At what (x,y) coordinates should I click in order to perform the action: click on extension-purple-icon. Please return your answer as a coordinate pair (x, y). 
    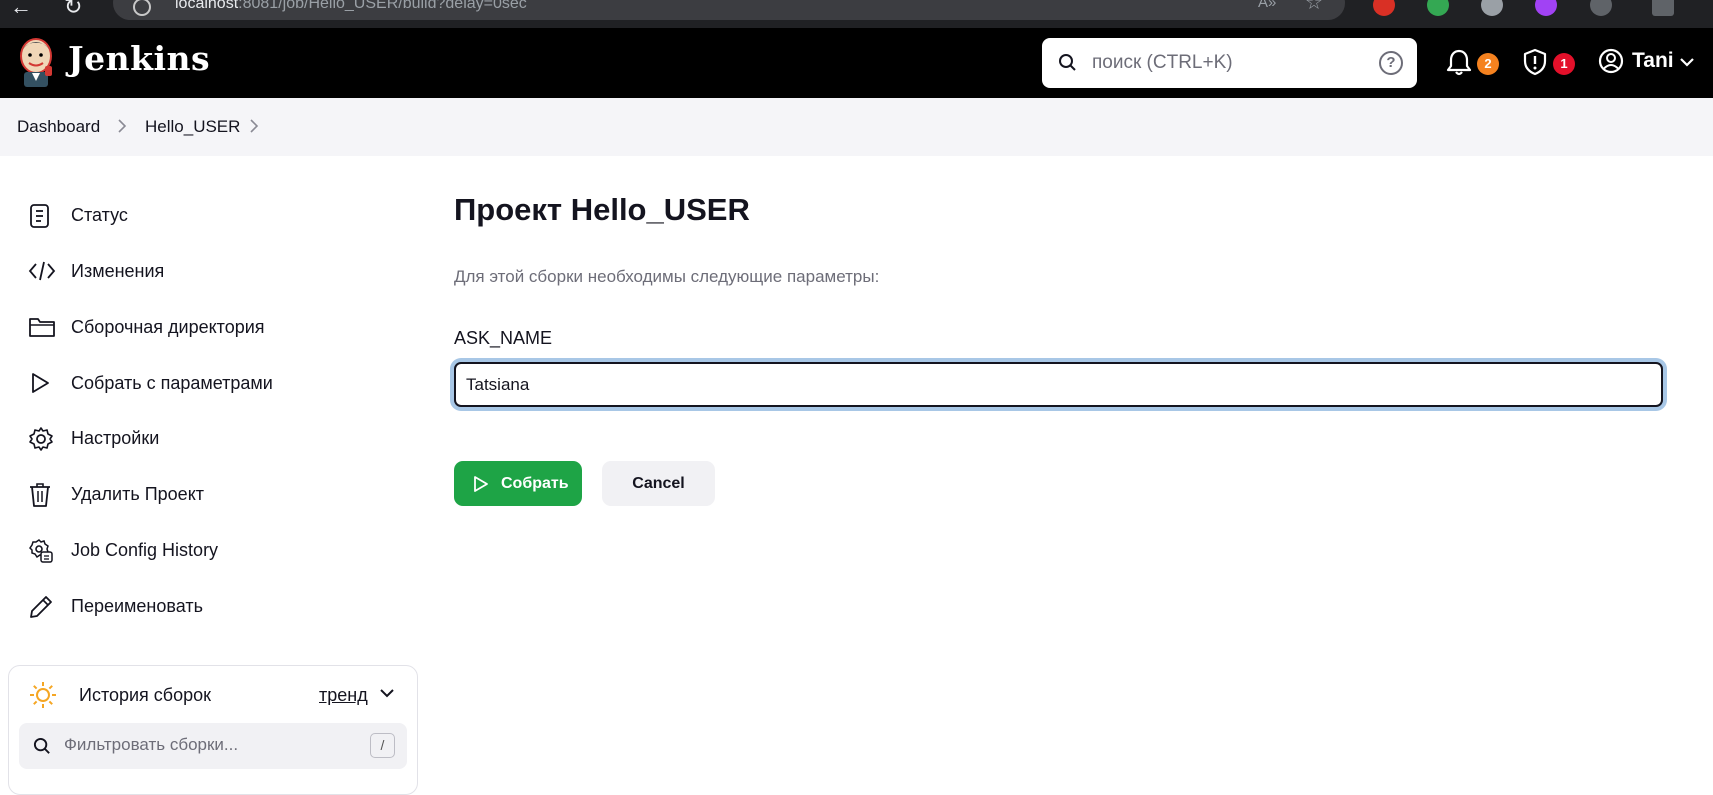
    Looking at the image, I should click on (1546, 8).